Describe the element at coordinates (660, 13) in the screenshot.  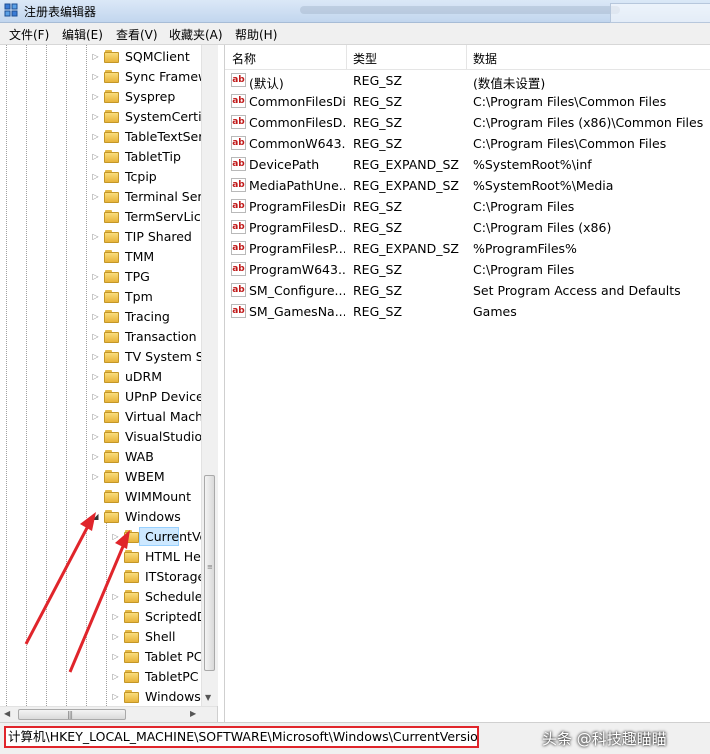
I see `blurred-background-window` at that location.